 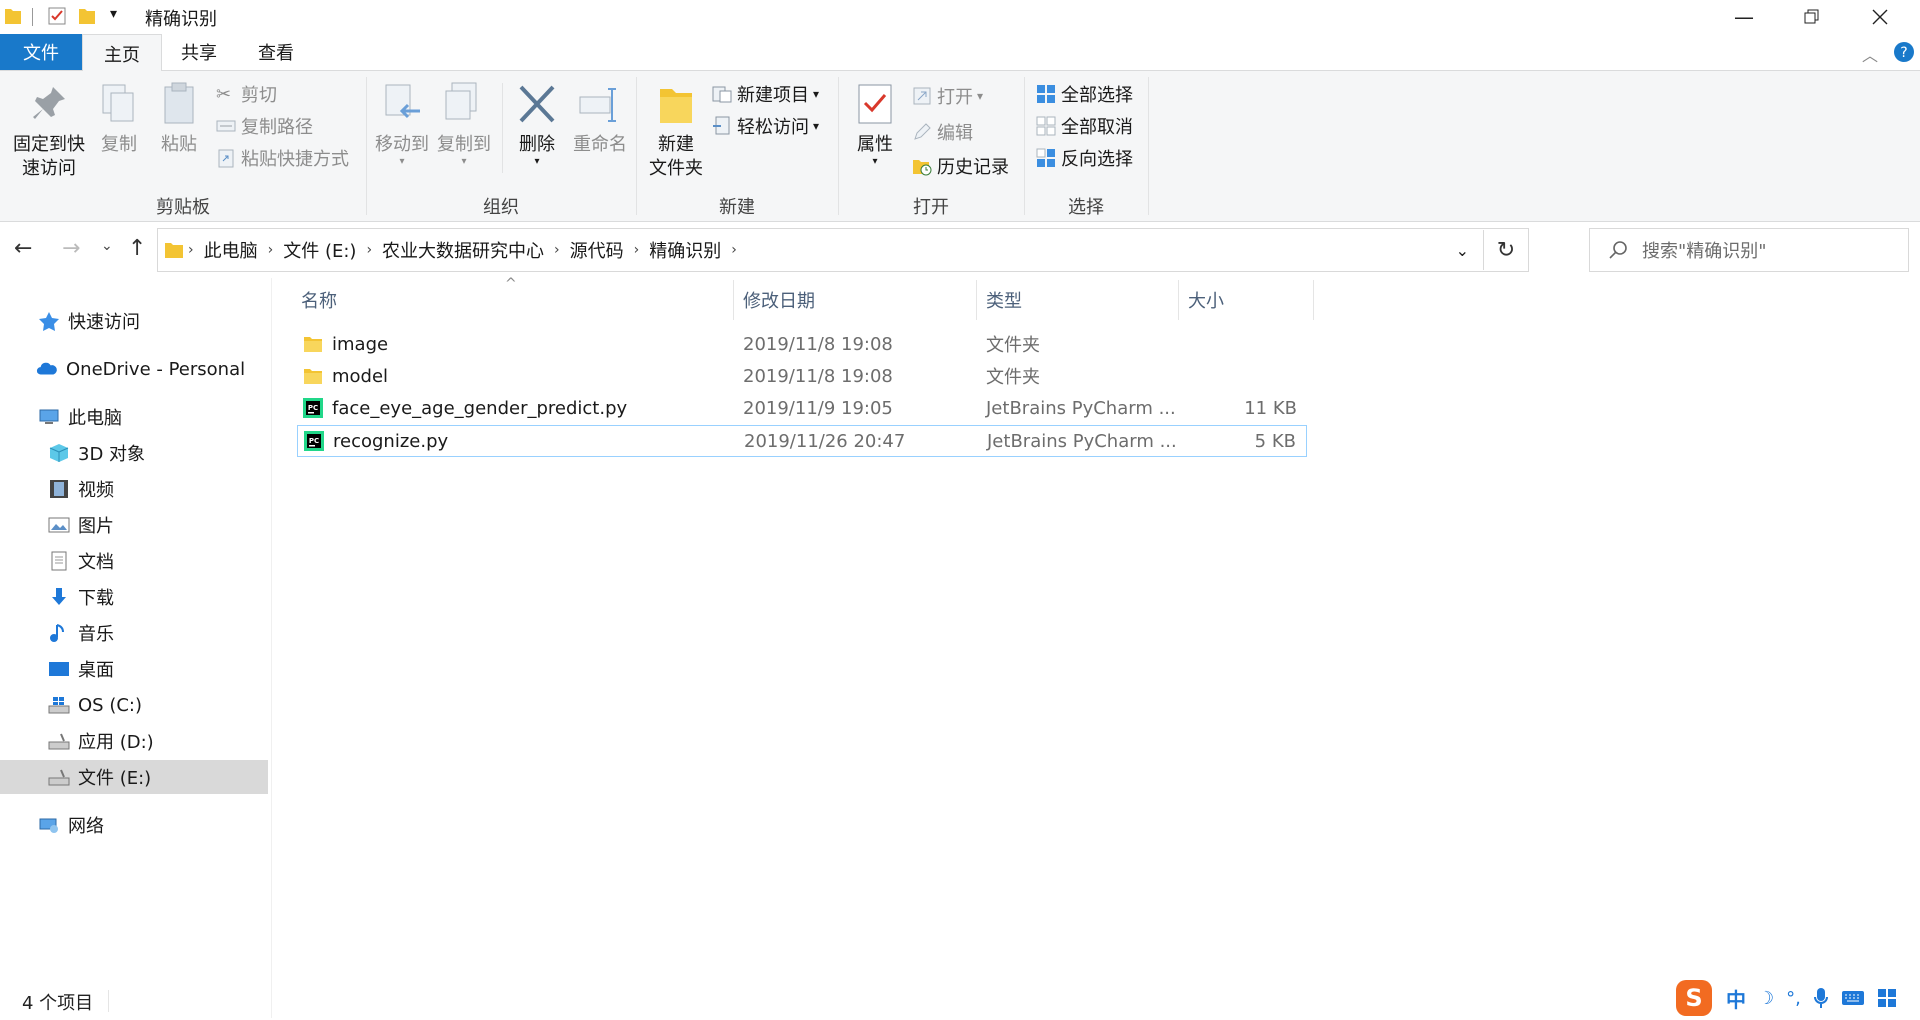 What do you see at coordinates (600, 119) in the screenshot?
I see `rename-button: 重命名` at bounding box center [600, 119].